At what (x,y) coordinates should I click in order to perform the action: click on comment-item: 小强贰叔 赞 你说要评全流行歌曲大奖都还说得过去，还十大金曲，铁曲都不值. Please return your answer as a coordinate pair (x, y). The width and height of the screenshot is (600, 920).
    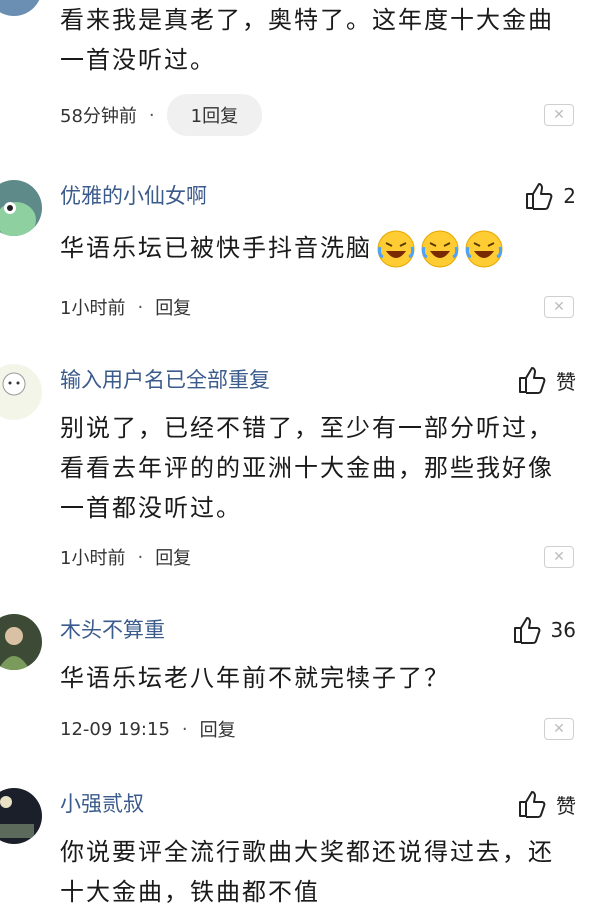
    Looking at the image, I should click on (300, 853).